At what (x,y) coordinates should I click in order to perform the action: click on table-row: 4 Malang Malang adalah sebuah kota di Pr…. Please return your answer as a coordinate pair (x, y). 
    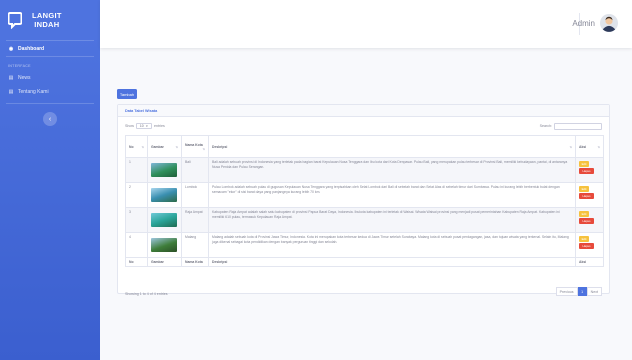
    Looking at the image, I should click on (364, 245).